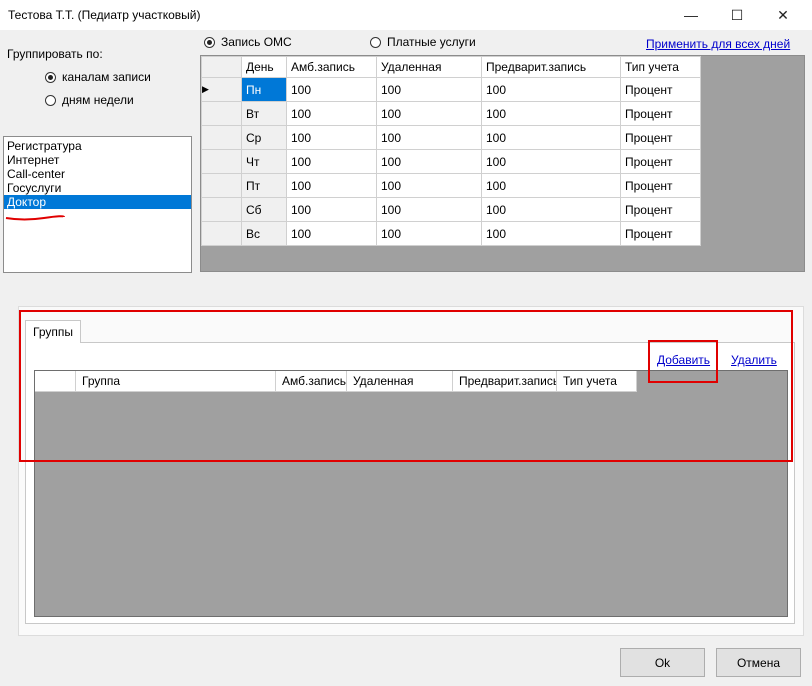 The width and height of the screenshot is (812, 686). Describe the element at coordinates (97, 146) in the screenshot. I see `channel-item-registry: Регистратура` at that location.